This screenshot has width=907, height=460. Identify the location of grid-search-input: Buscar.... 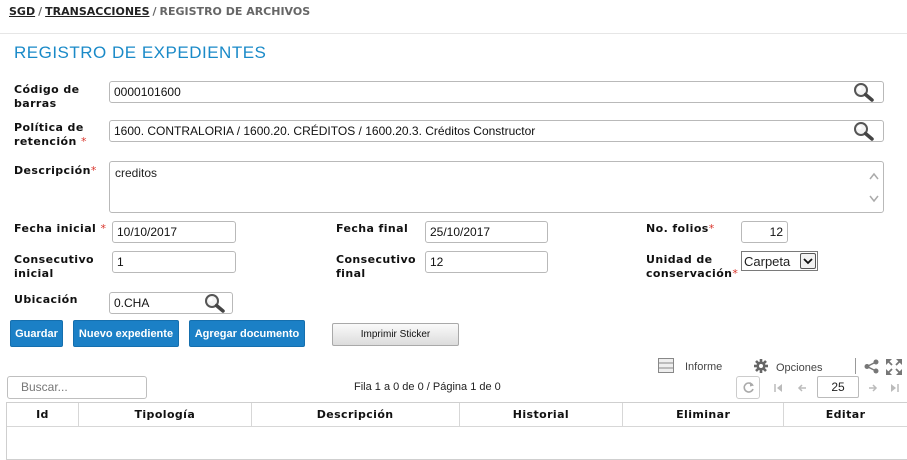
(77, 387).